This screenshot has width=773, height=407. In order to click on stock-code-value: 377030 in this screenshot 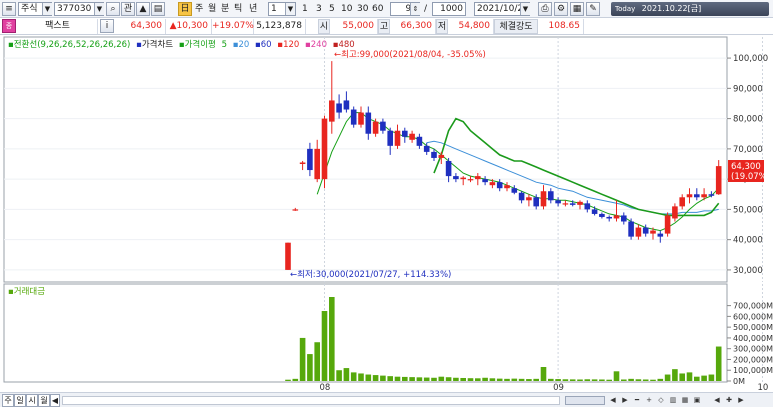, I will do `click(74, 9)`.